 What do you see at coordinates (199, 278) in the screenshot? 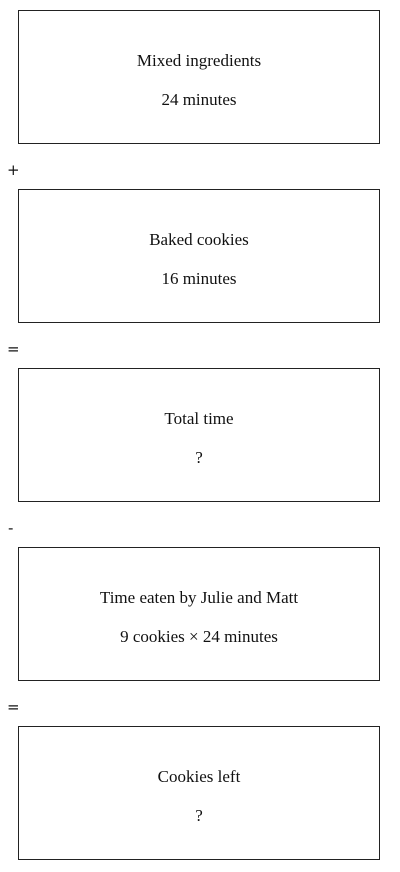
I see `box-value: 16 minutes` at bounding box center [199, 278].